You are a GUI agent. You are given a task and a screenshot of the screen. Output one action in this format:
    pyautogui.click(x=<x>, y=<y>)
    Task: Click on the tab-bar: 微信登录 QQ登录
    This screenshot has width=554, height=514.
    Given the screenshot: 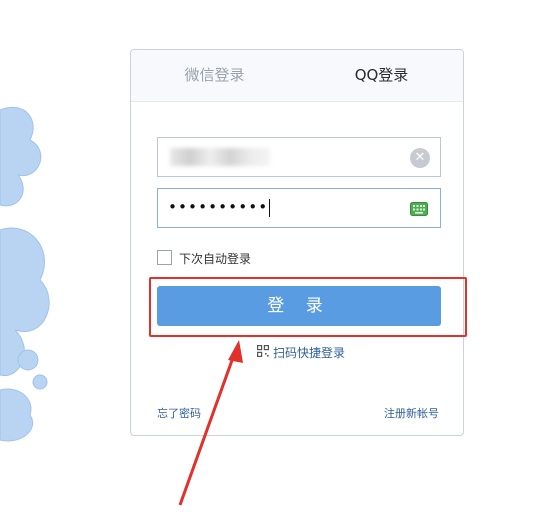 What is the action you would take?
    pyautogui.click(x=297, y=76)
    